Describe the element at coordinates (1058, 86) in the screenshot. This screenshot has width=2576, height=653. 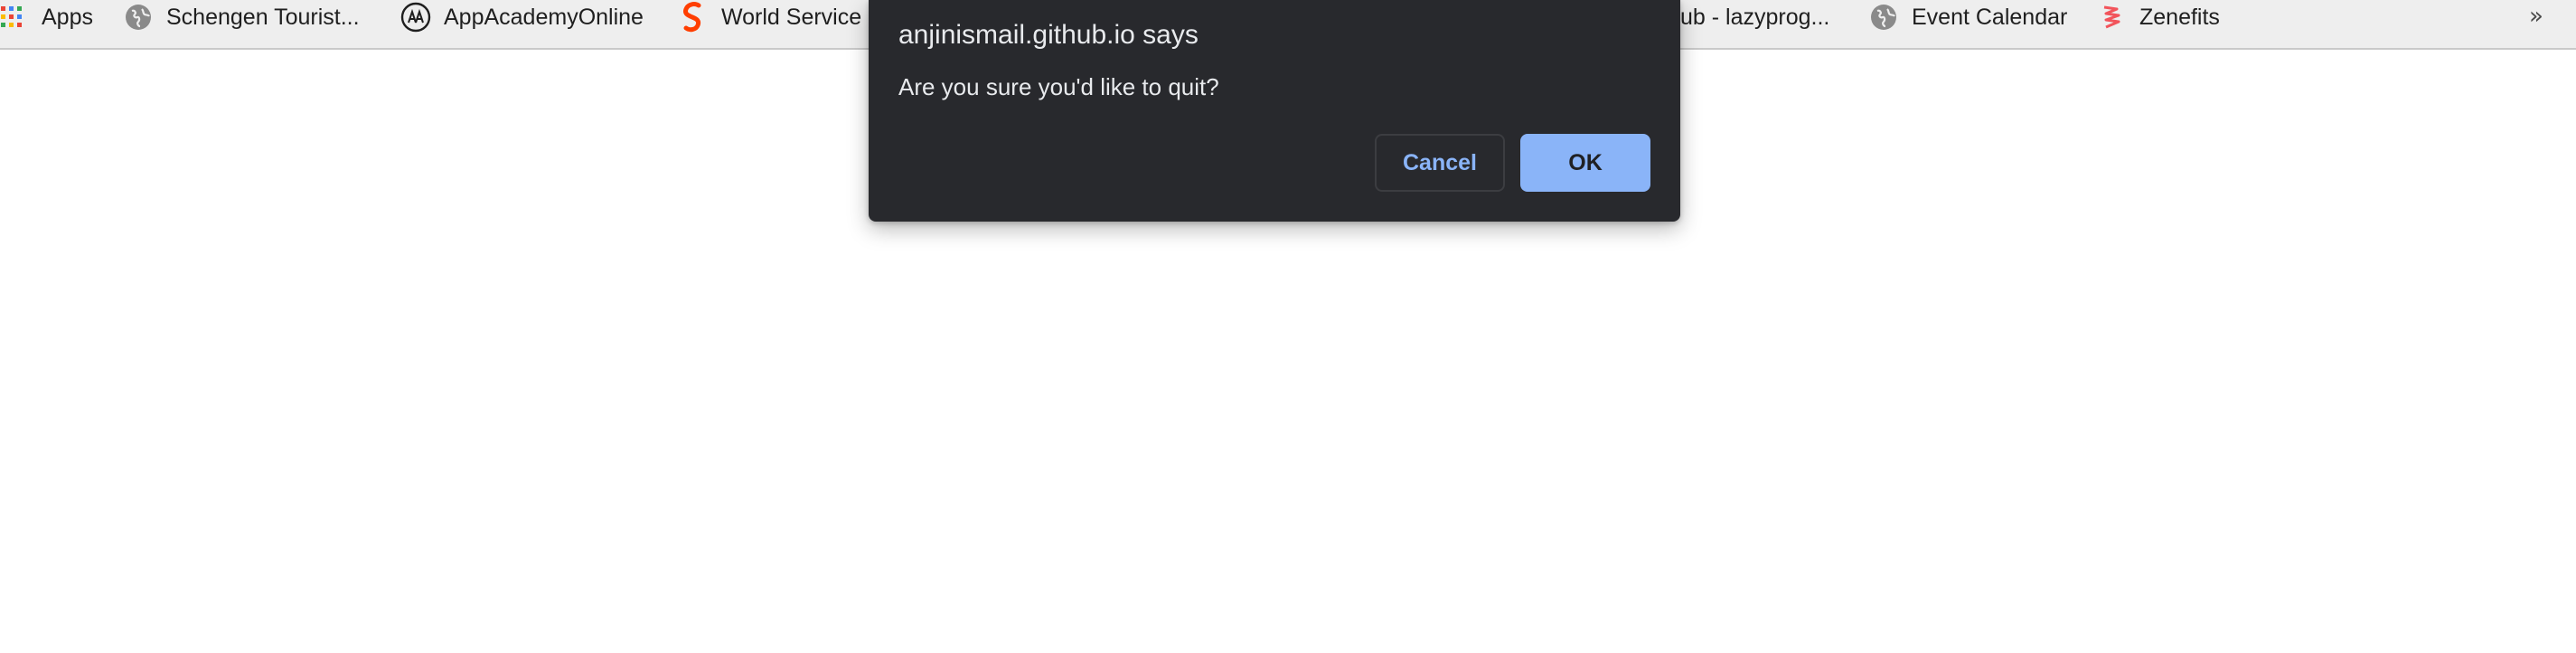
I see `dialog-message: Are you sure you'd like to quit?` at that location.